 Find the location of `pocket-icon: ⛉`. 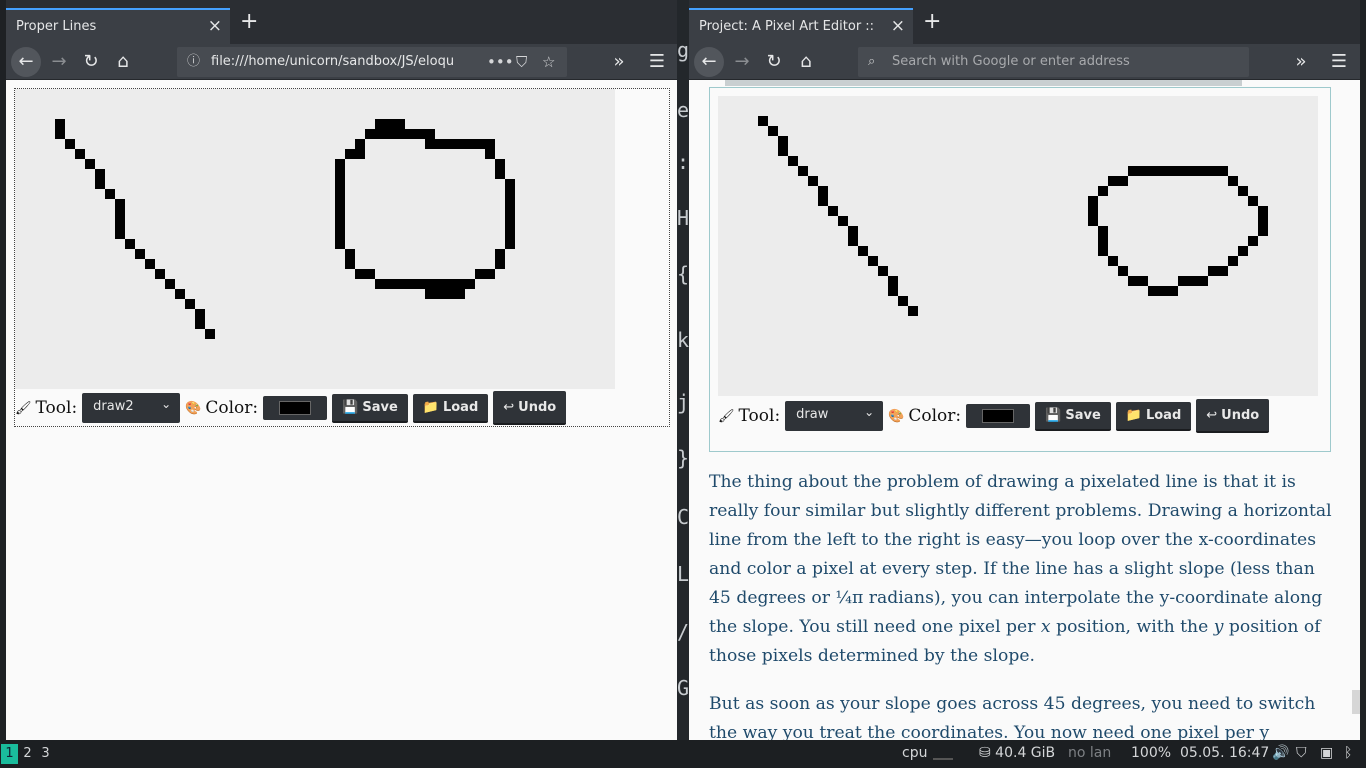

pocket-icon: ⛉ is located at coordinates (521, 62).